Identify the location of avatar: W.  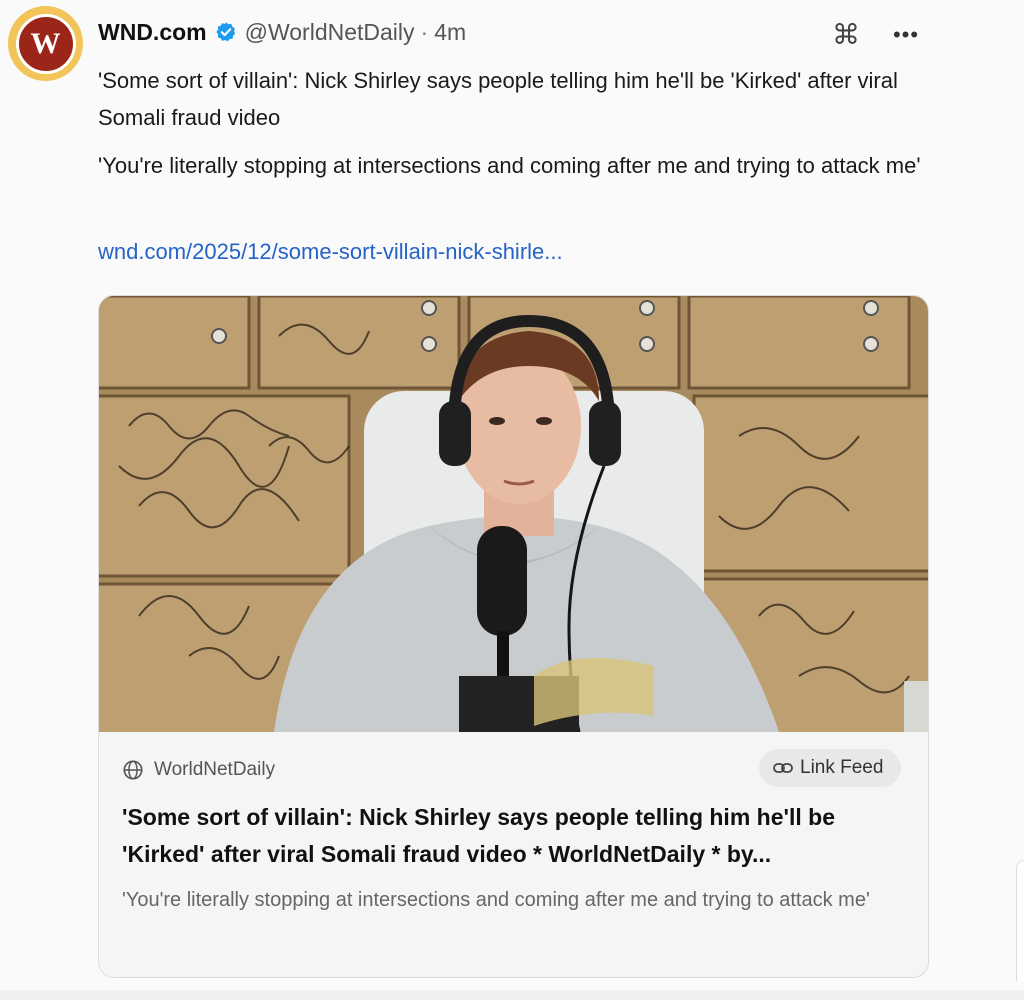
(45, 43).